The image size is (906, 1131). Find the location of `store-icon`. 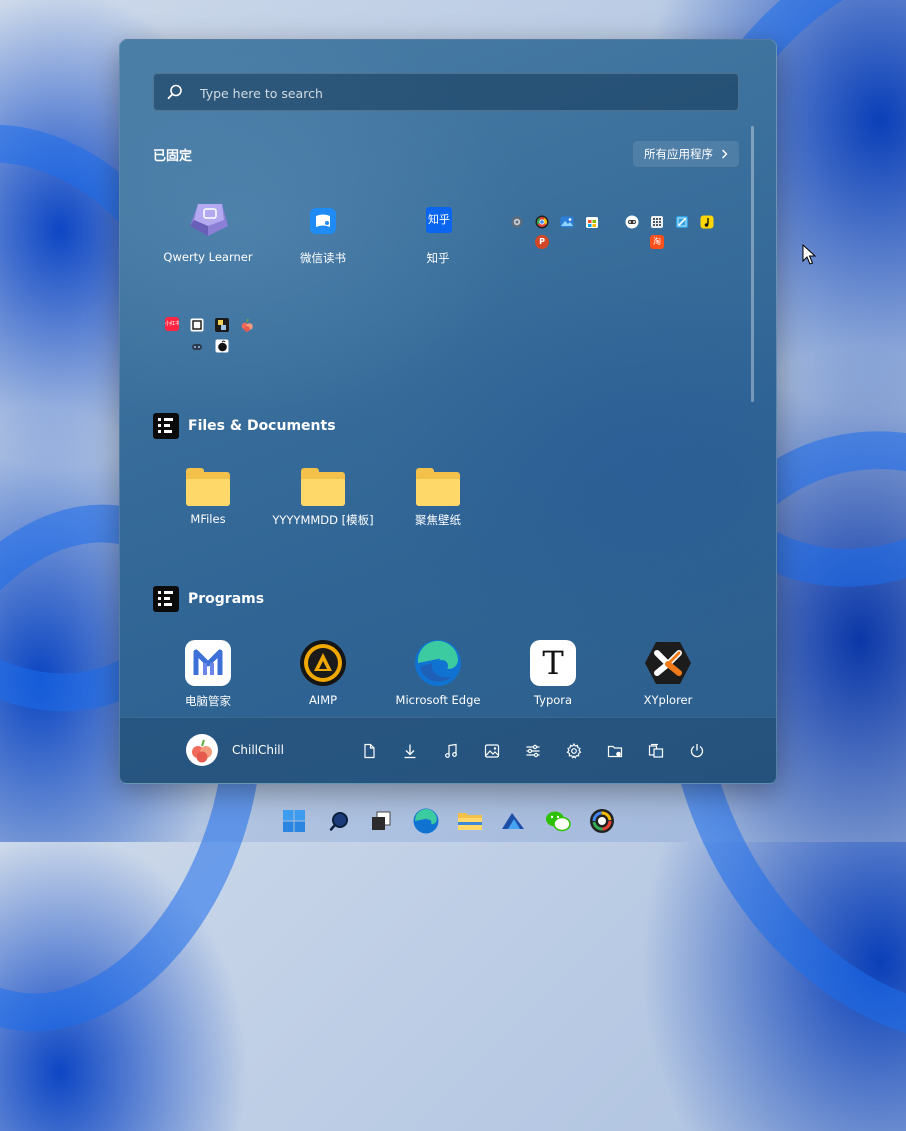

store-icon is located at coordinates (592, 221).